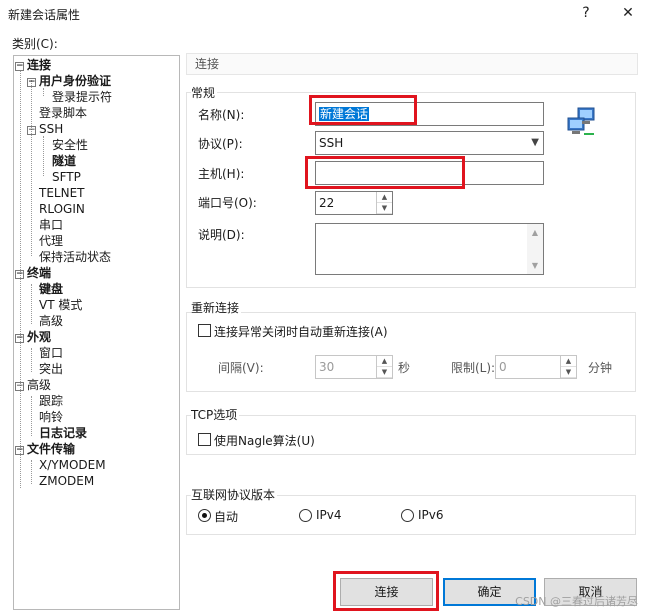 The image size is (650, 613). Describe the element at coordinates (66, 177) in the screenshot. I see `tree-item-sftp: SFTP` at that location.